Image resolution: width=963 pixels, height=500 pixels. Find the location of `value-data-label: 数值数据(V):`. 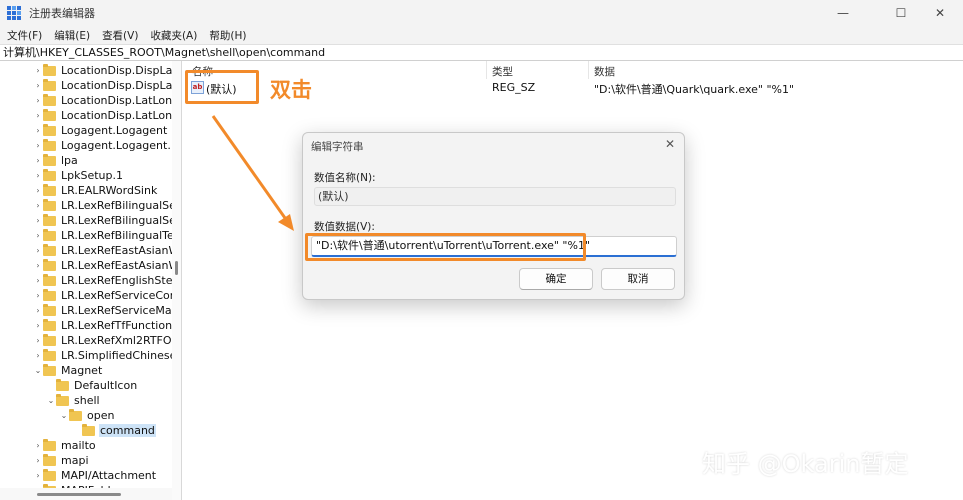

value-data-label: 数值数据(V): is located at coordinates (344, 227).